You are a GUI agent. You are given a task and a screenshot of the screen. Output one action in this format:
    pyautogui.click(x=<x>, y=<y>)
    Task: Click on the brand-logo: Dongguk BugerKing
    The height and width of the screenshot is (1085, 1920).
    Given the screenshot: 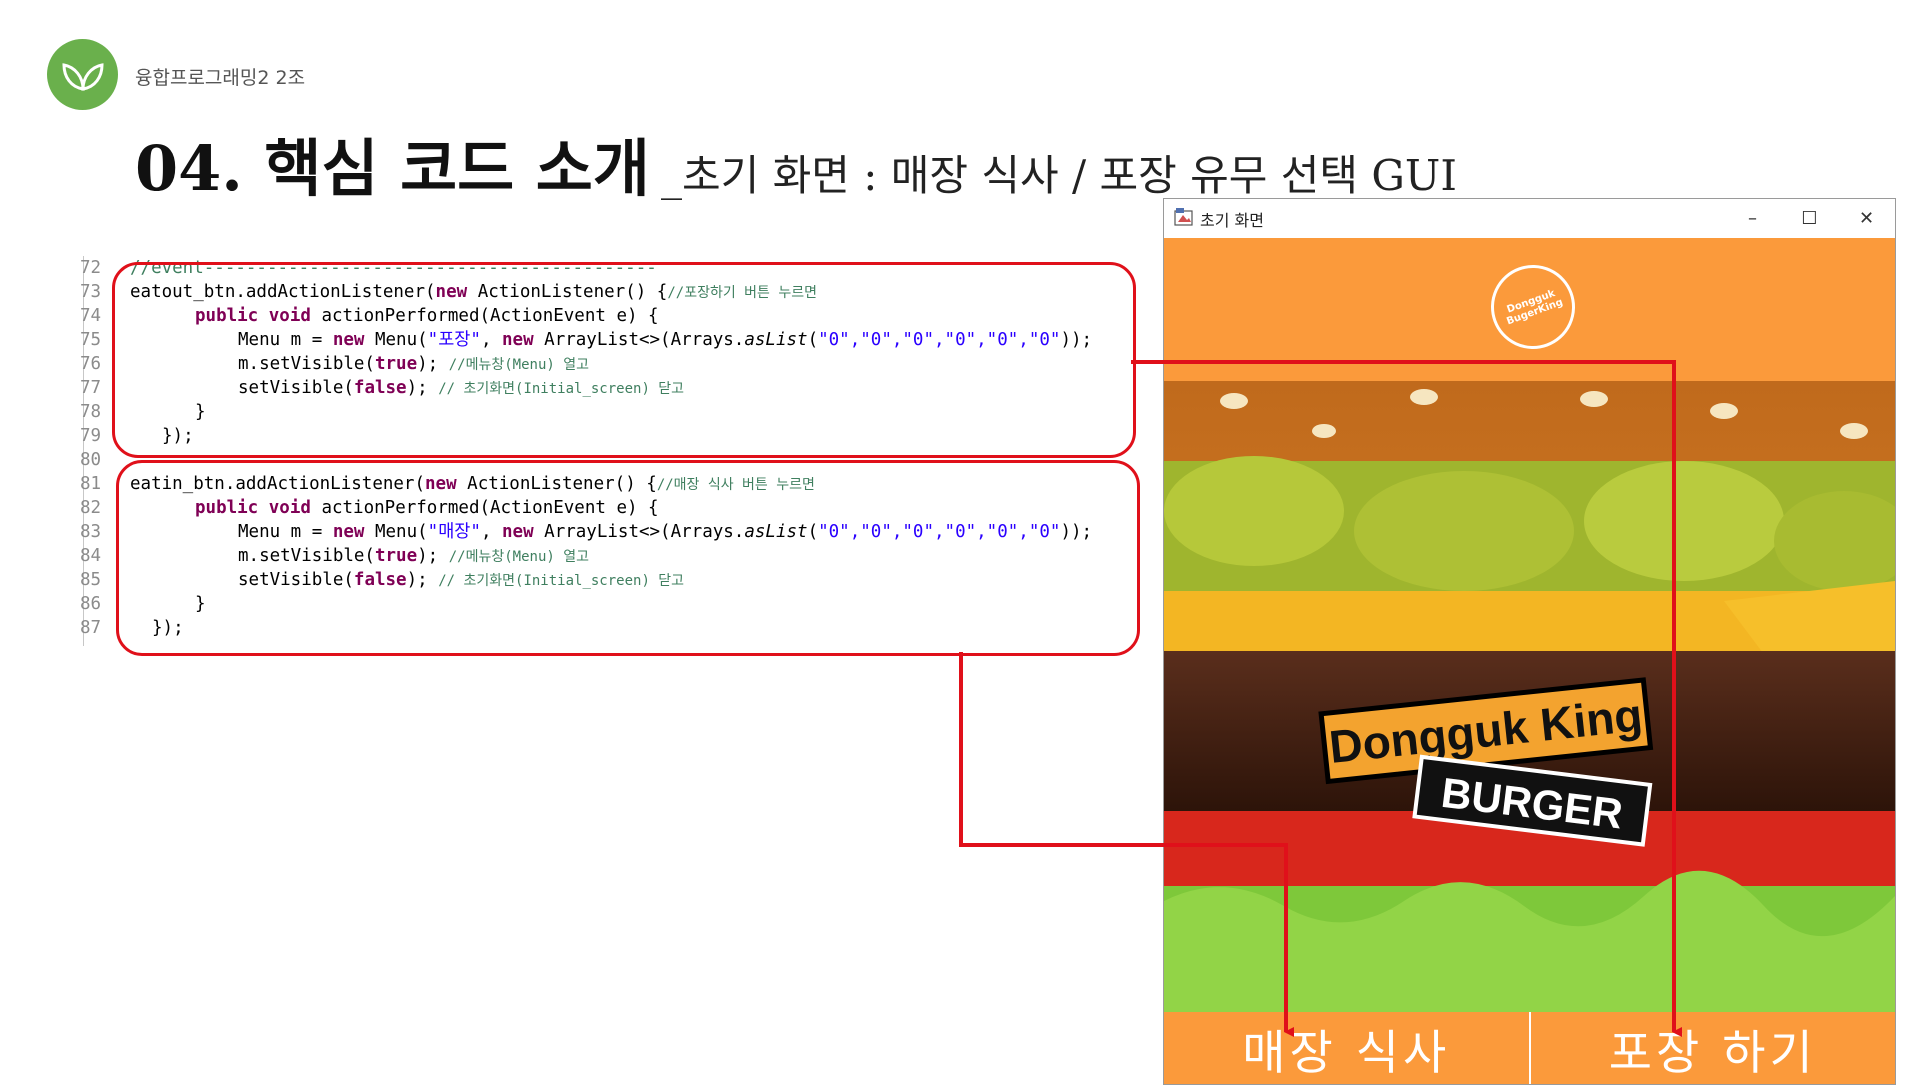 What is the action you would take?
    pyautogui.click(x=1533, y=307)
    